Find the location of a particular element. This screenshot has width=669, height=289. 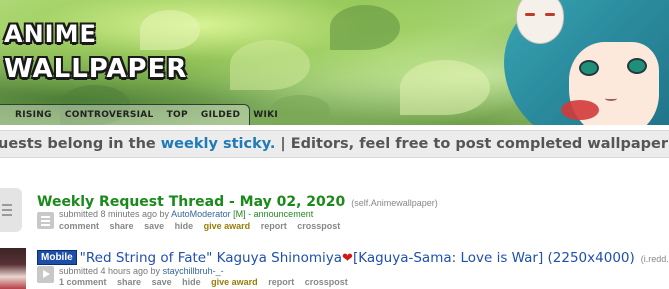

expando-play-icon is located at coordinates (45, 274).